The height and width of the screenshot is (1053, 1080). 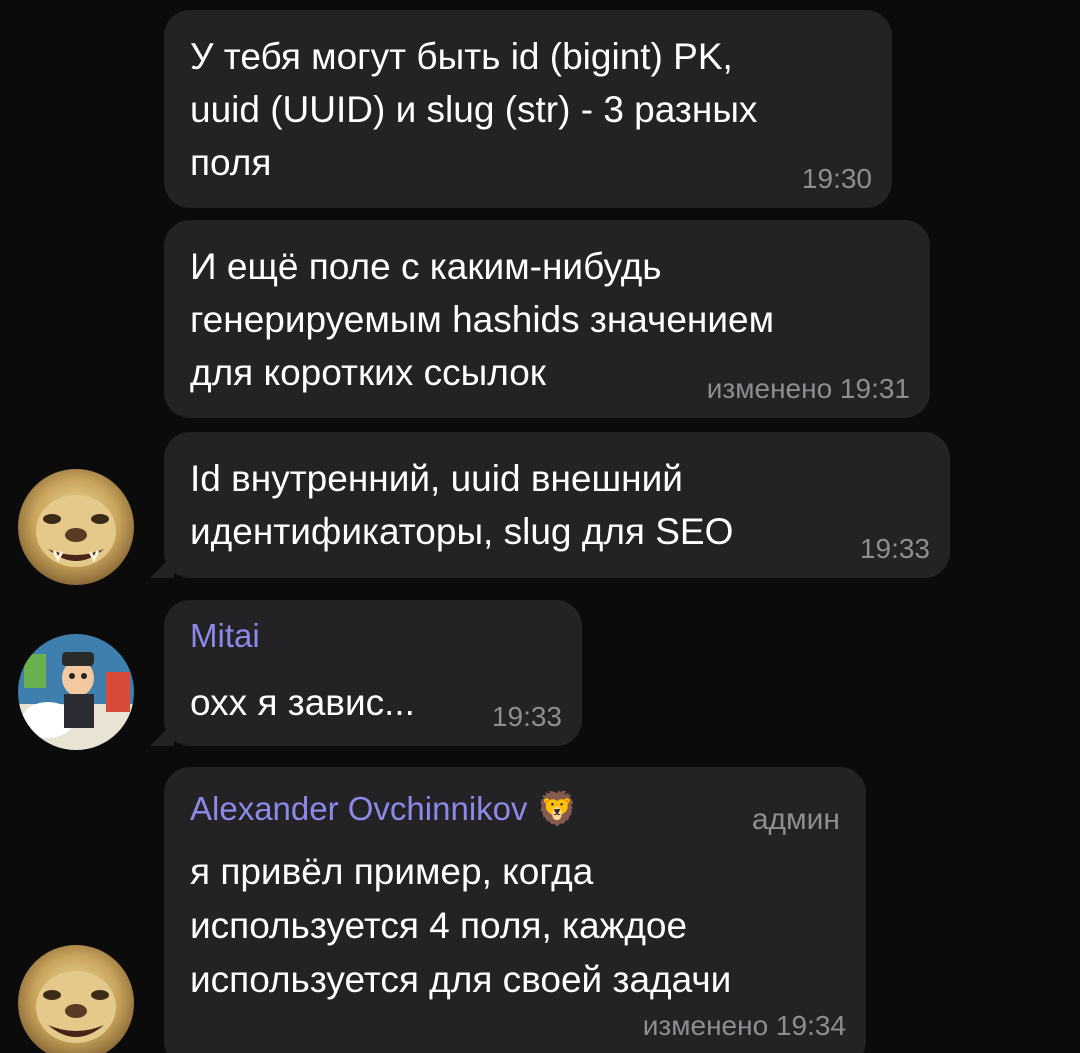 What do you see at coordinates (373, 636) in the screenshot?
I see `sender-name: Mitai` at bounding box center [373, 636].